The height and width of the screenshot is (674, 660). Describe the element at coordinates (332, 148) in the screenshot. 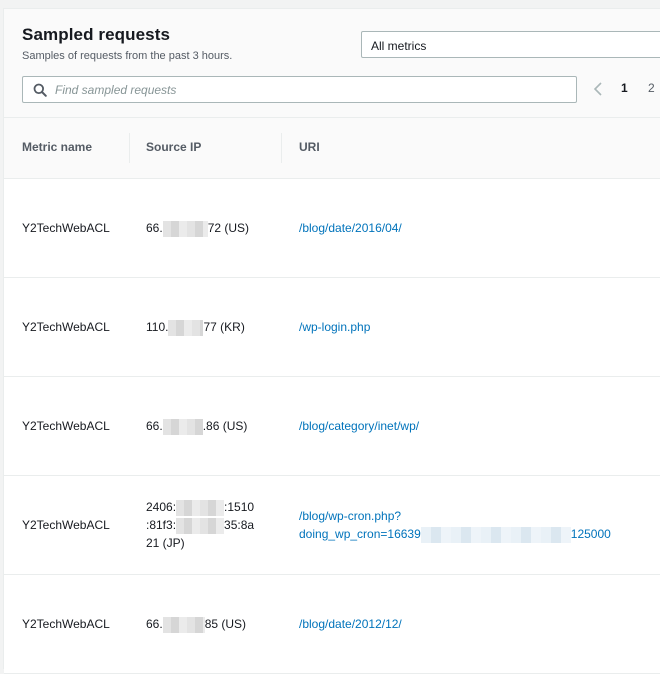

I see `table-header: Metric name Source IP URI` at that location.